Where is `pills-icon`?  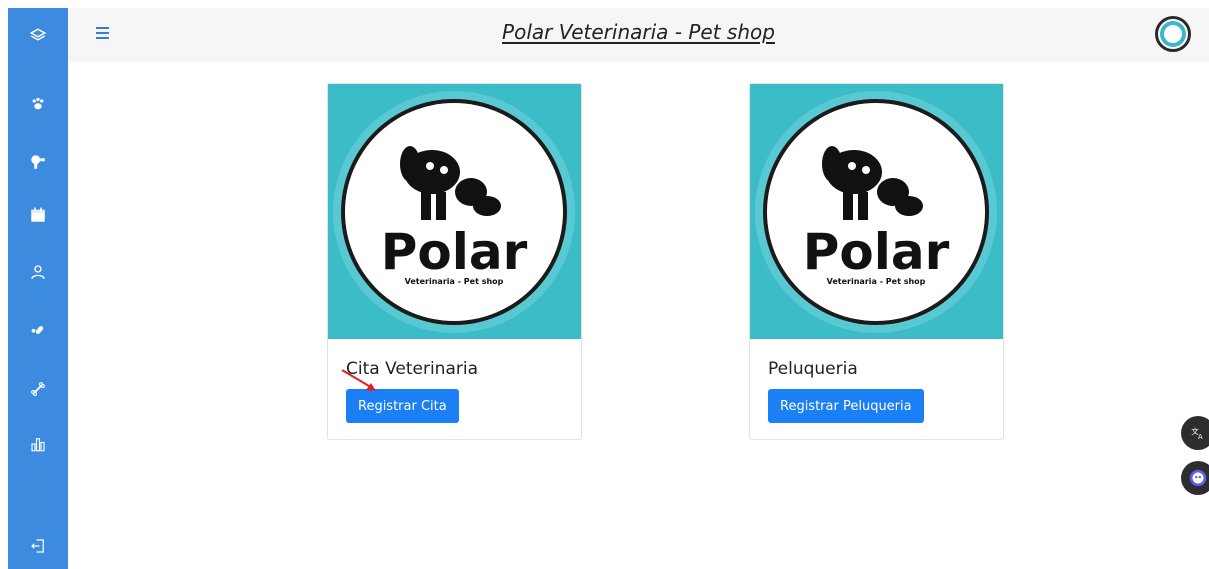 pills-icon is located at coordinates (38, 330).